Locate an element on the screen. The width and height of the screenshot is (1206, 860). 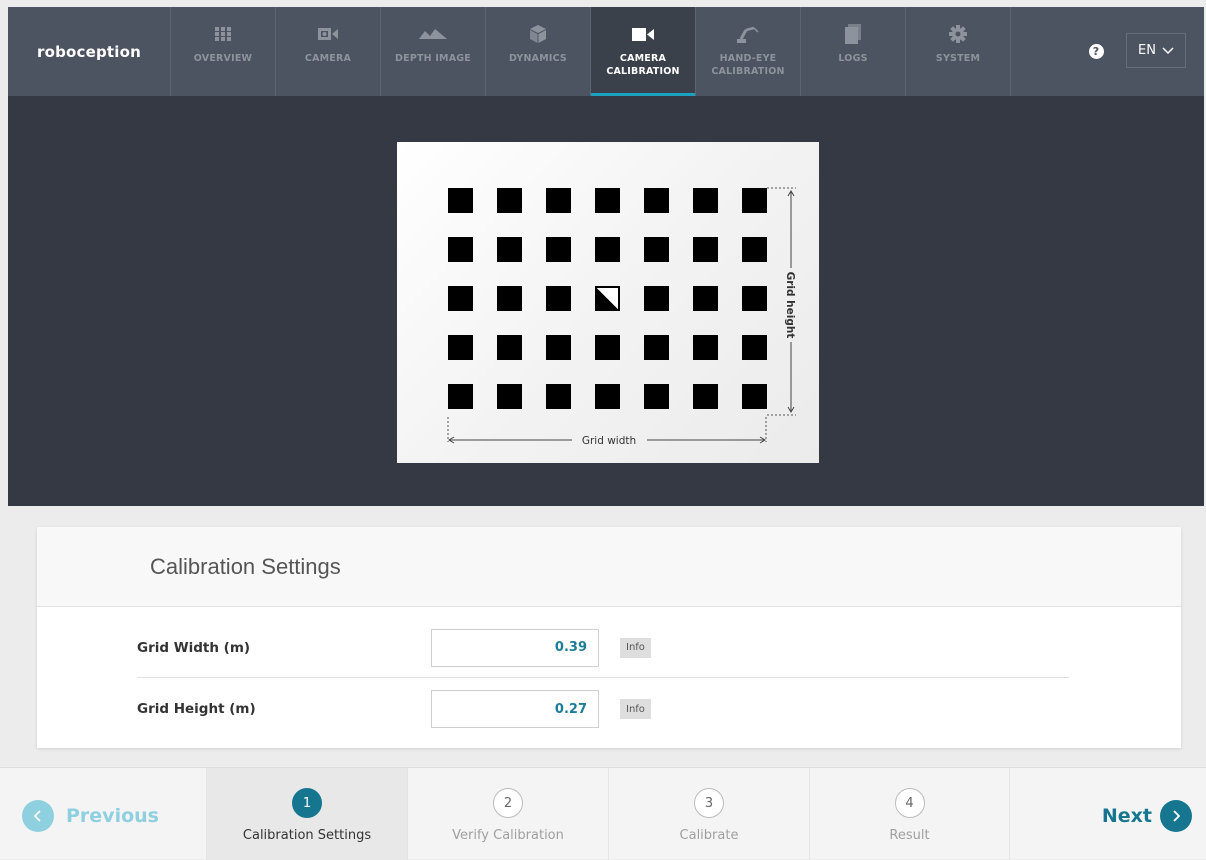
wizard-step-2: 2 Verify Calibration is located at coordinates (507, 814).